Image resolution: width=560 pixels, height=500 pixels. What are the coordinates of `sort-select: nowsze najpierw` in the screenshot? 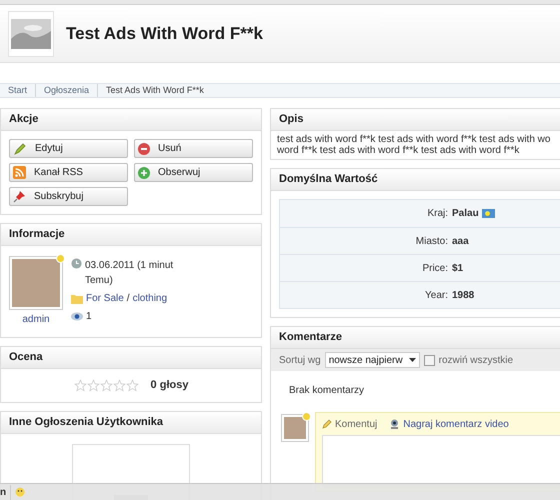 It's located at (372, 360).